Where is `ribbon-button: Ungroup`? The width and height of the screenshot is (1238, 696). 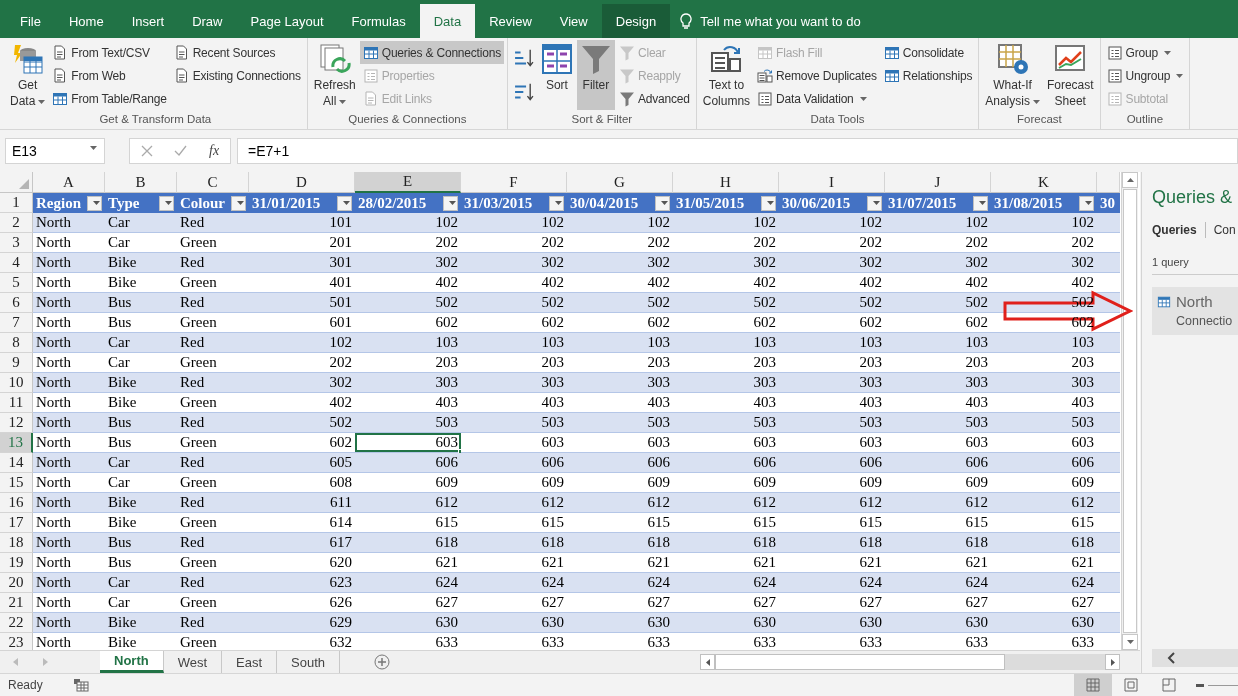
ribbon-button: Ungroup is located at coordinates (1145, 75).